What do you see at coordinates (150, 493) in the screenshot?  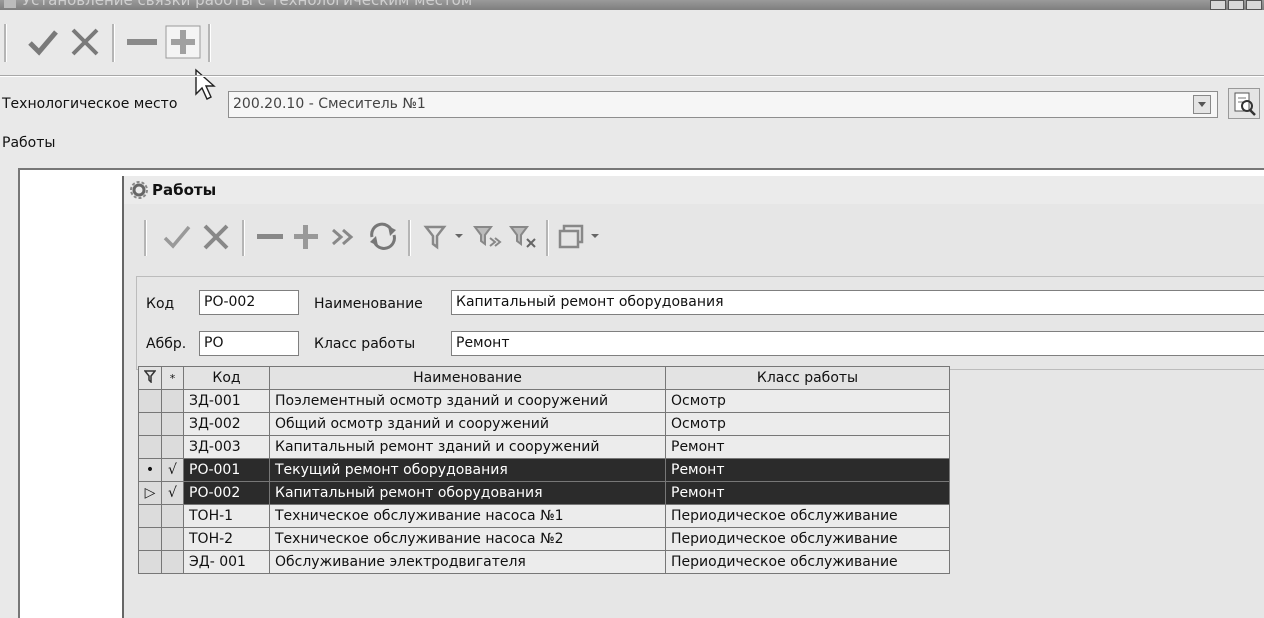 I see `row-indicator: ▷` at bounding box center [150, 493].